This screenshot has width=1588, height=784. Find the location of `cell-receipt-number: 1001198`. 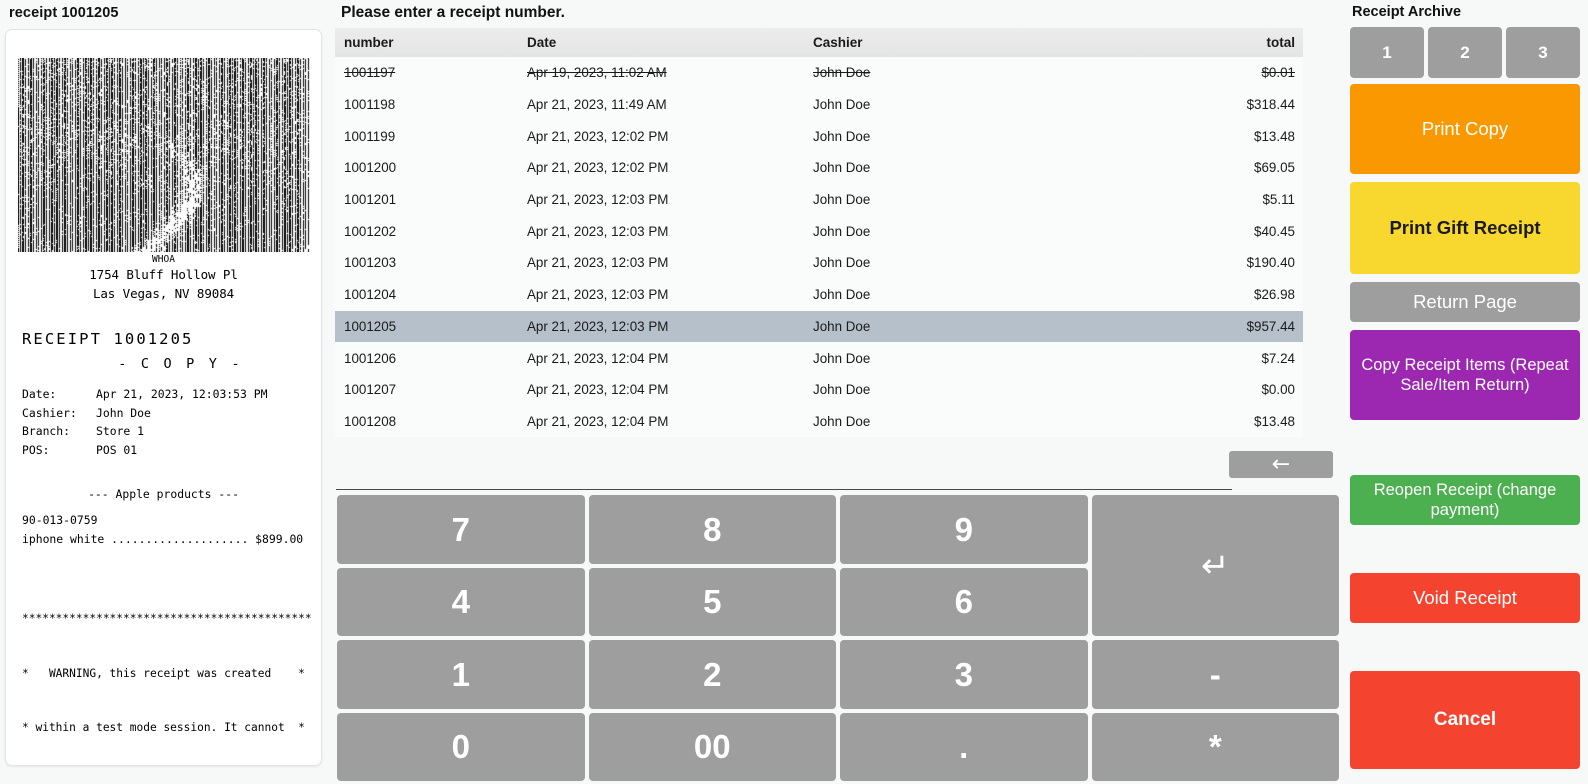

cell-receipt-number: 1001198 is located at coordinates (370, 105).